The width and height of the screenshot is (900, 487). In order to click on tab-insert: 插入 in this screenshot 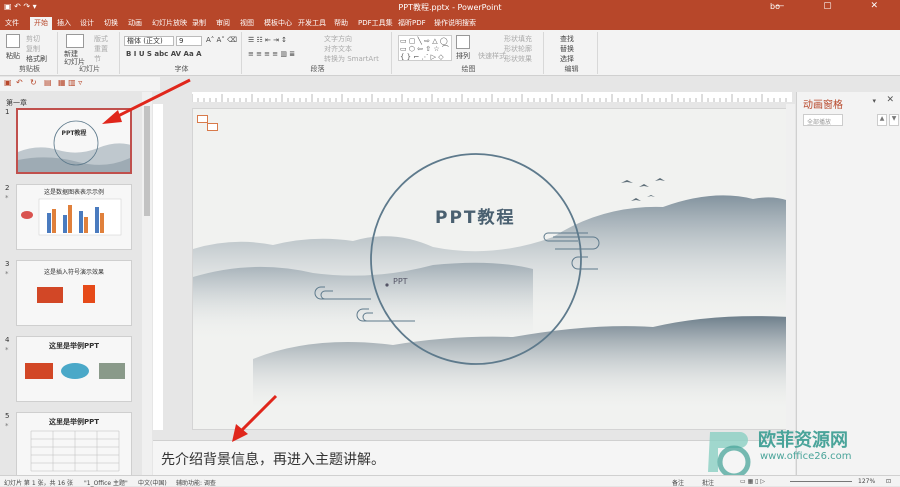, I will do `click(64, 23)`.